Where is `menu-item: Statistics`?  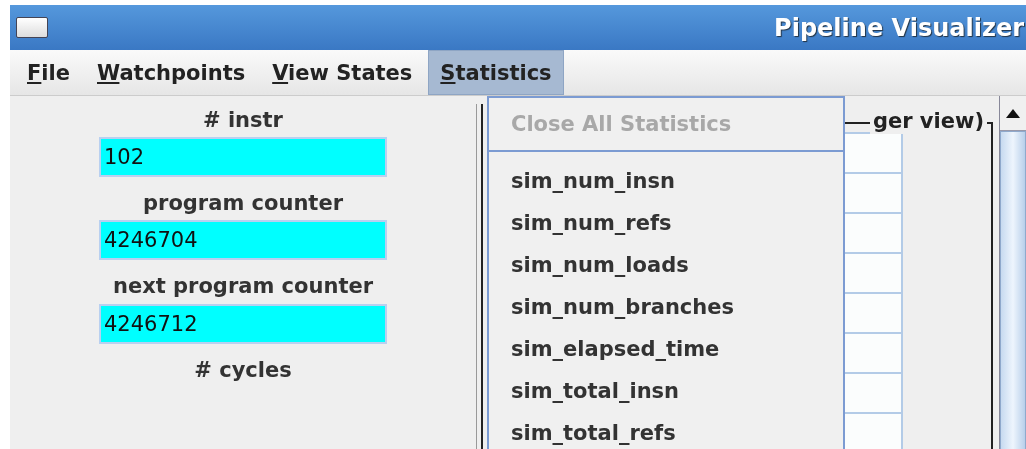 menu-item: Statistics is located at coordinates (496, 72).